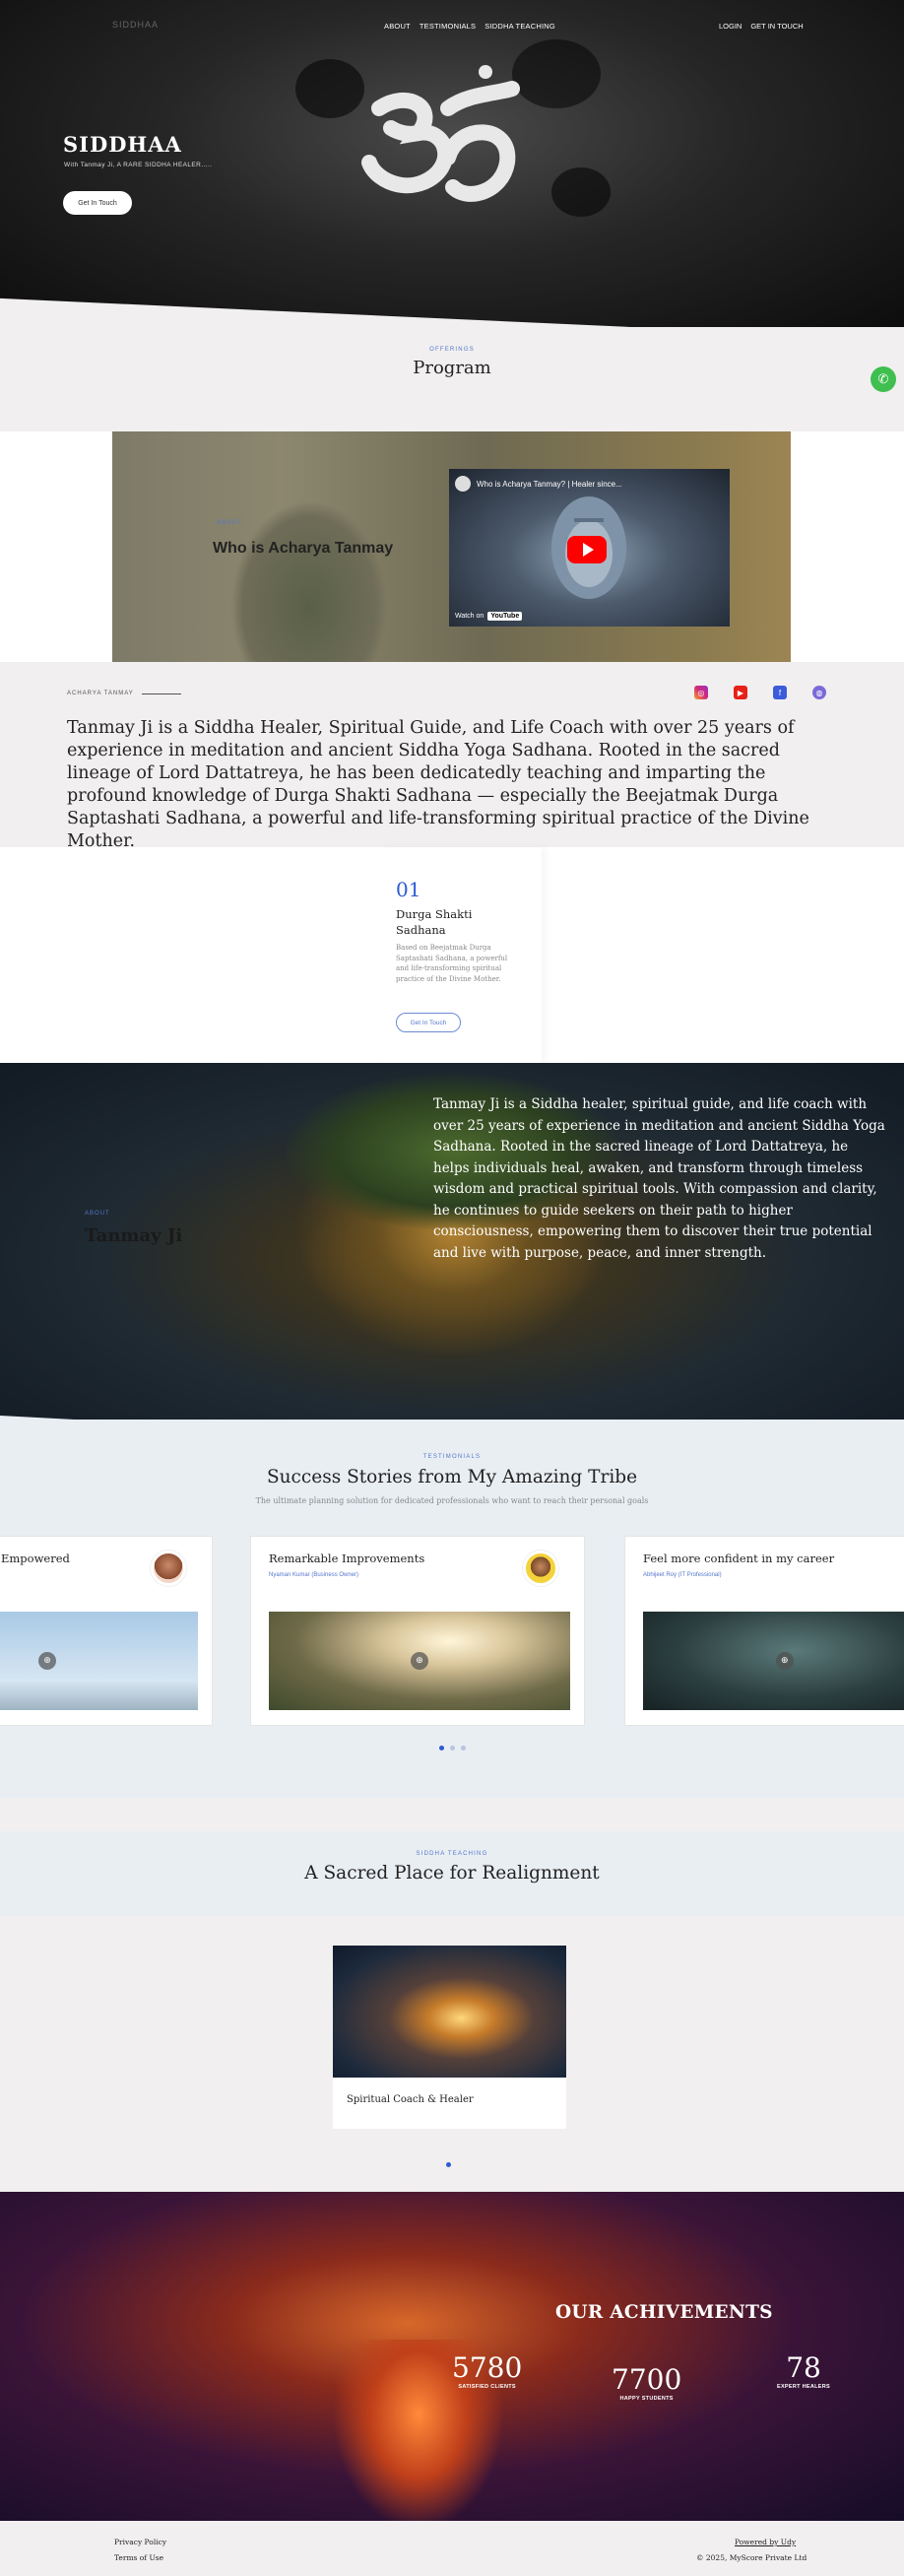  Describe the element at coordinates (780, 692) in the screenshot. I see `facebook-icon: f` at that location.